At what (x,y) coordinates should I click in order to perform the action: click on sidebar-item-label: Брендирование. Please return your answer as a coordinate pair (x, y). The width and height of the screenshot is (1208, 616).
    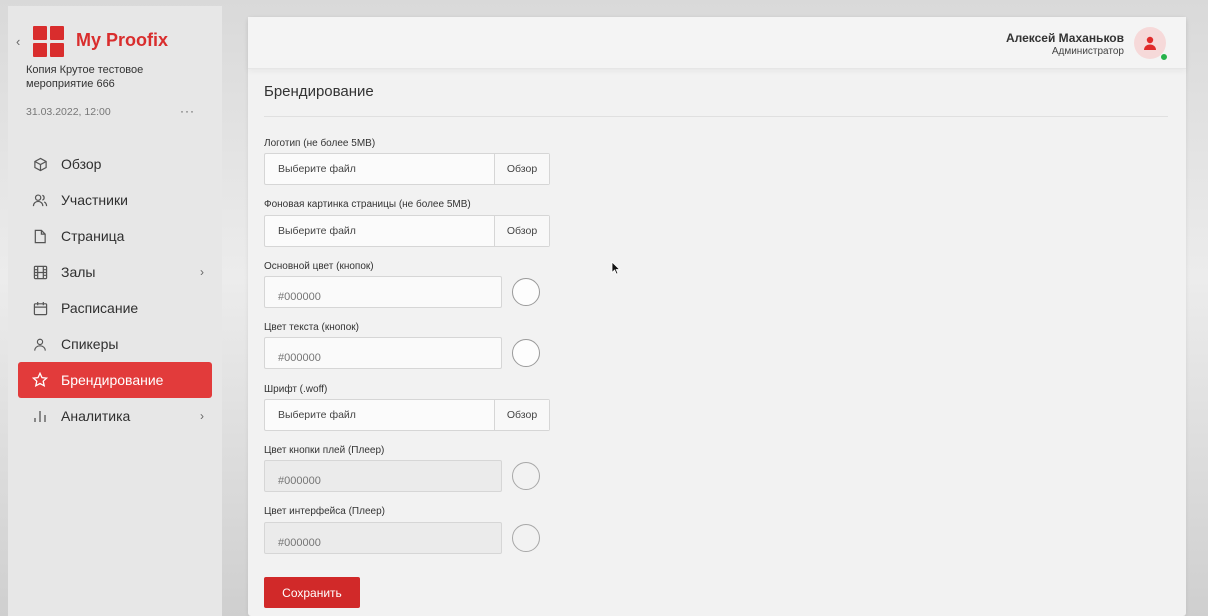
    Looking at the image, I should click on (112, 380).